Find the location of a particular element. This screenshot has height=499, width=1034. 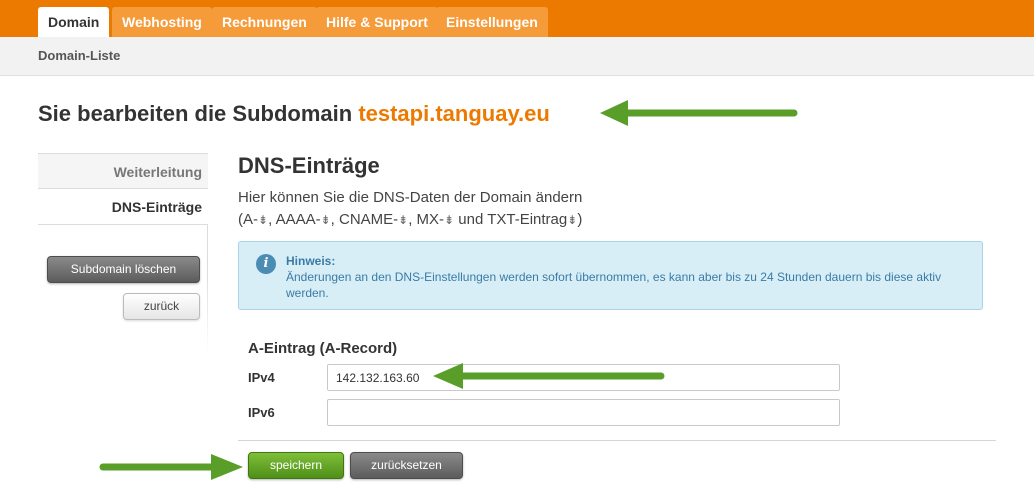

intro-aaaa: , AAAA- is located at coordinates (294, 219).